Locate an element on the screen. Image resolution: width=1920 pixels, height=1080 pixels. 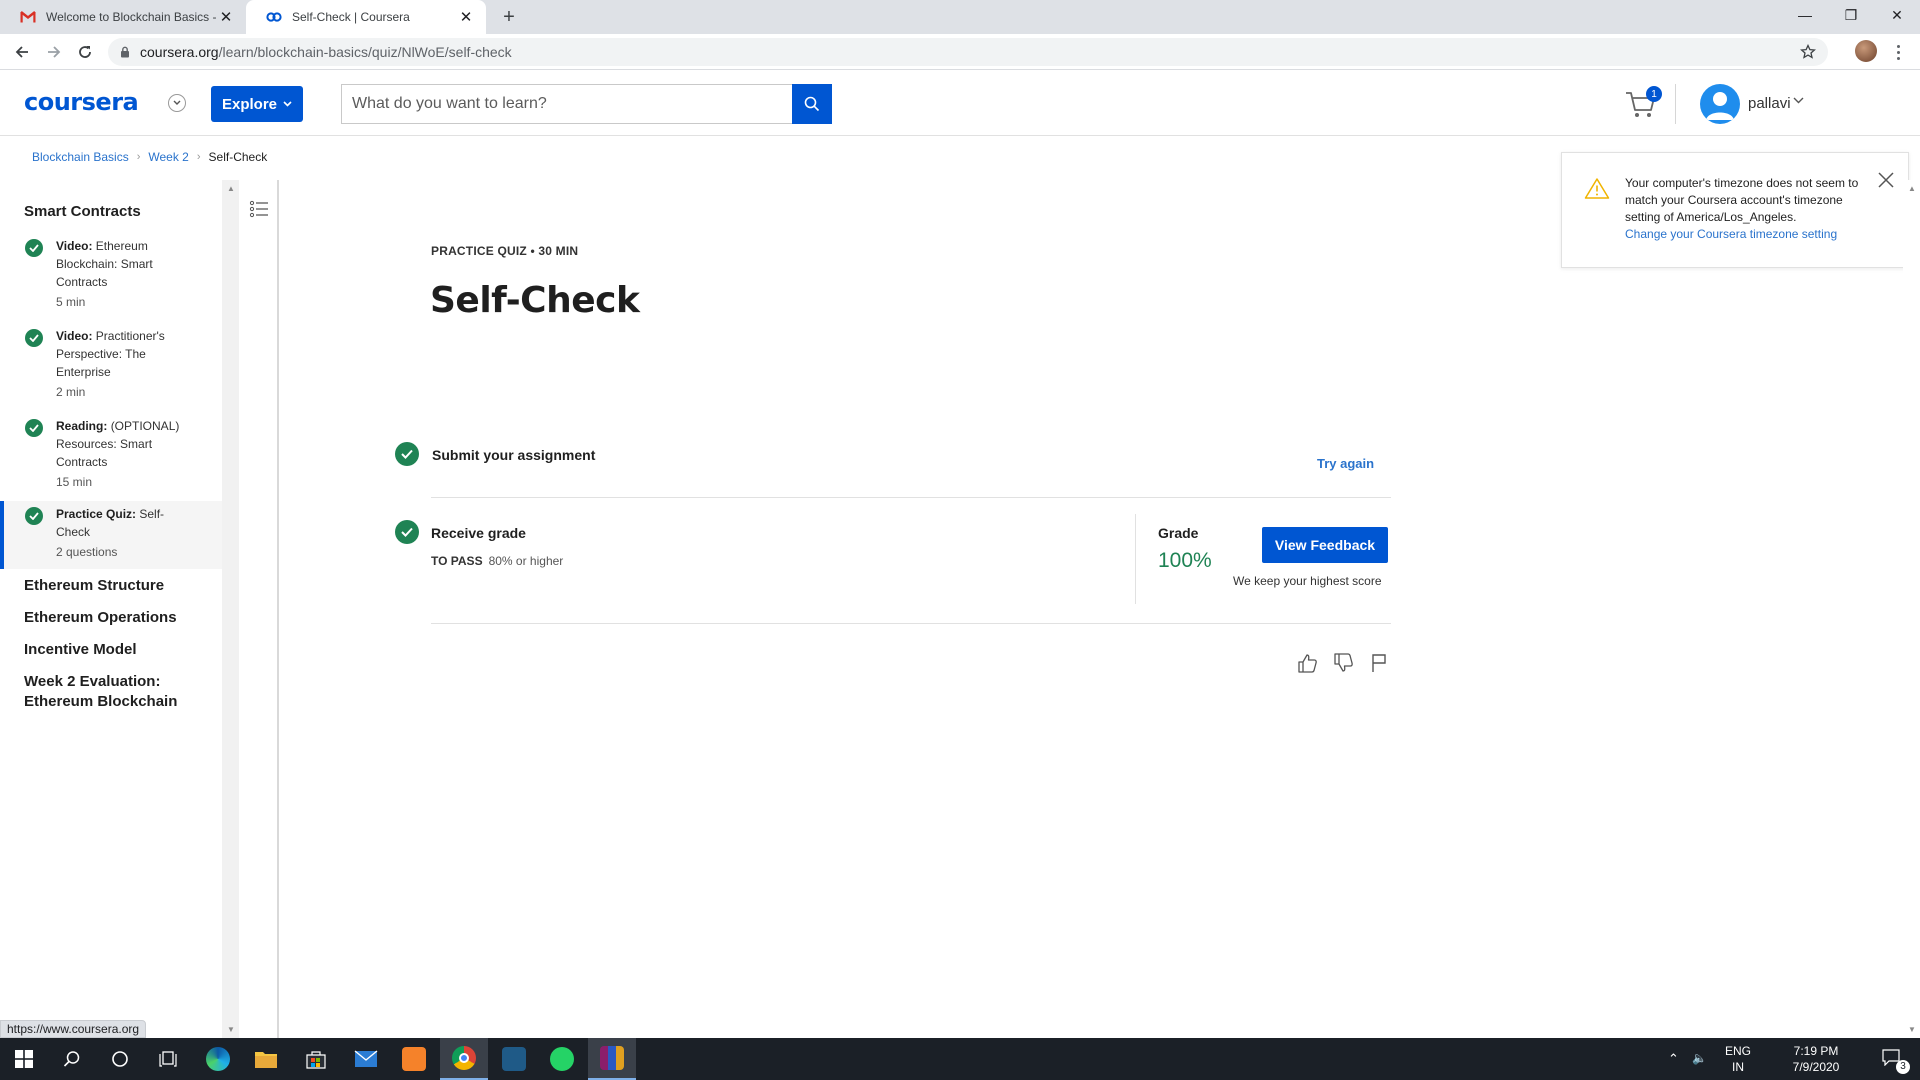
grade-value: 100% is located at coordinates (1185, 560).